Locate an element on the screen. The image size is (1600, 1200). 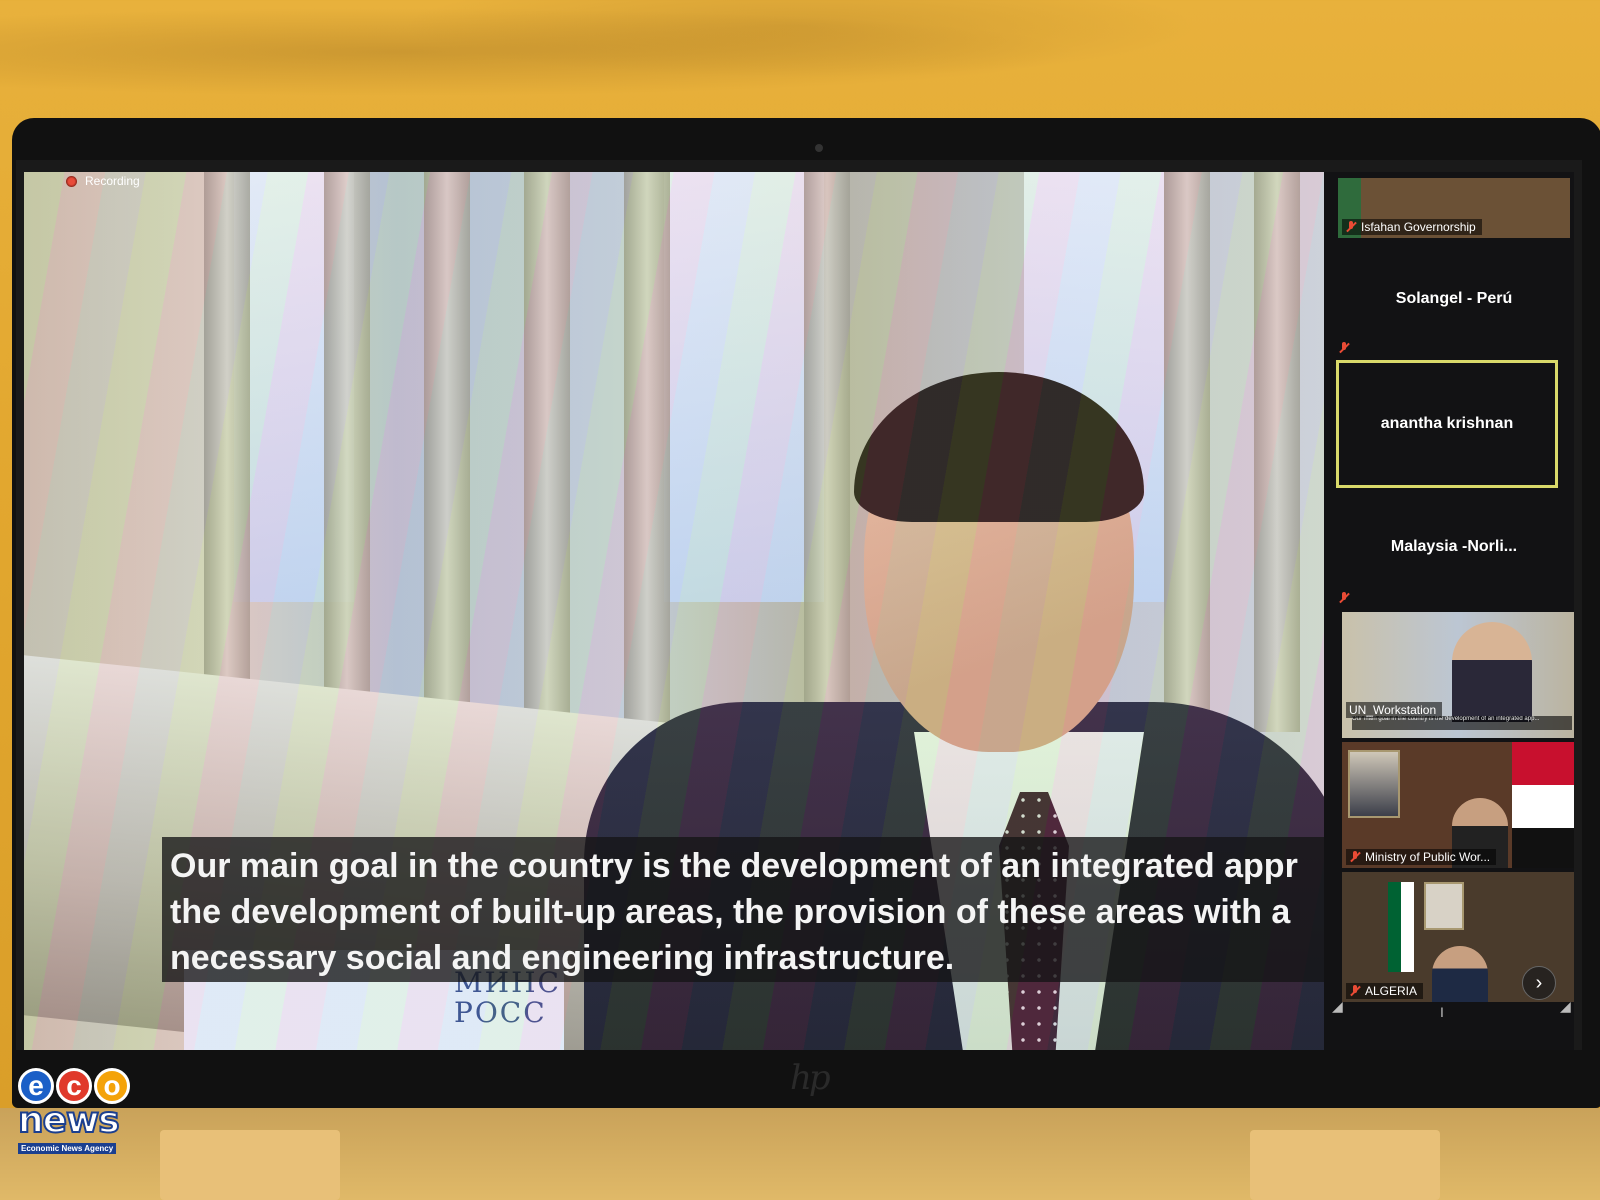
chevron-right-icon: › is located at coordinates (1539, 982).